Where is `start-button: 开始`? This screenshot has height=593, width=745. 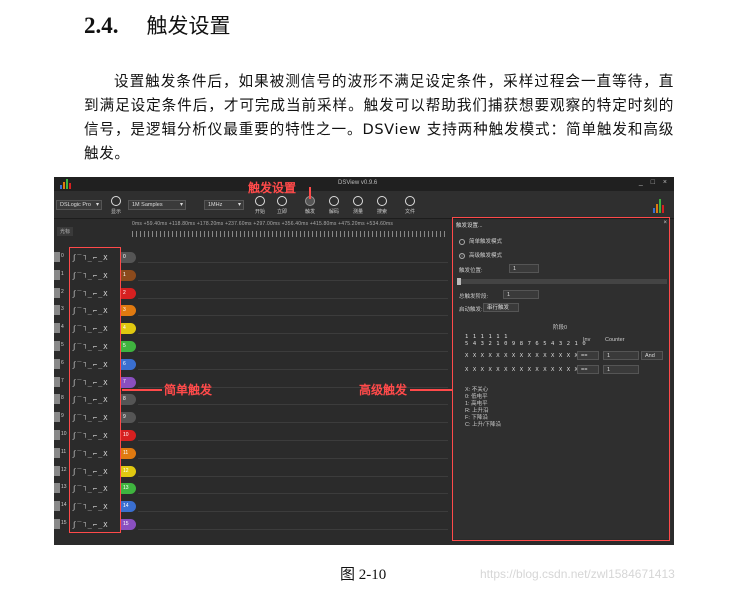
start-button: 开始 is located at coordinates (260, 205).